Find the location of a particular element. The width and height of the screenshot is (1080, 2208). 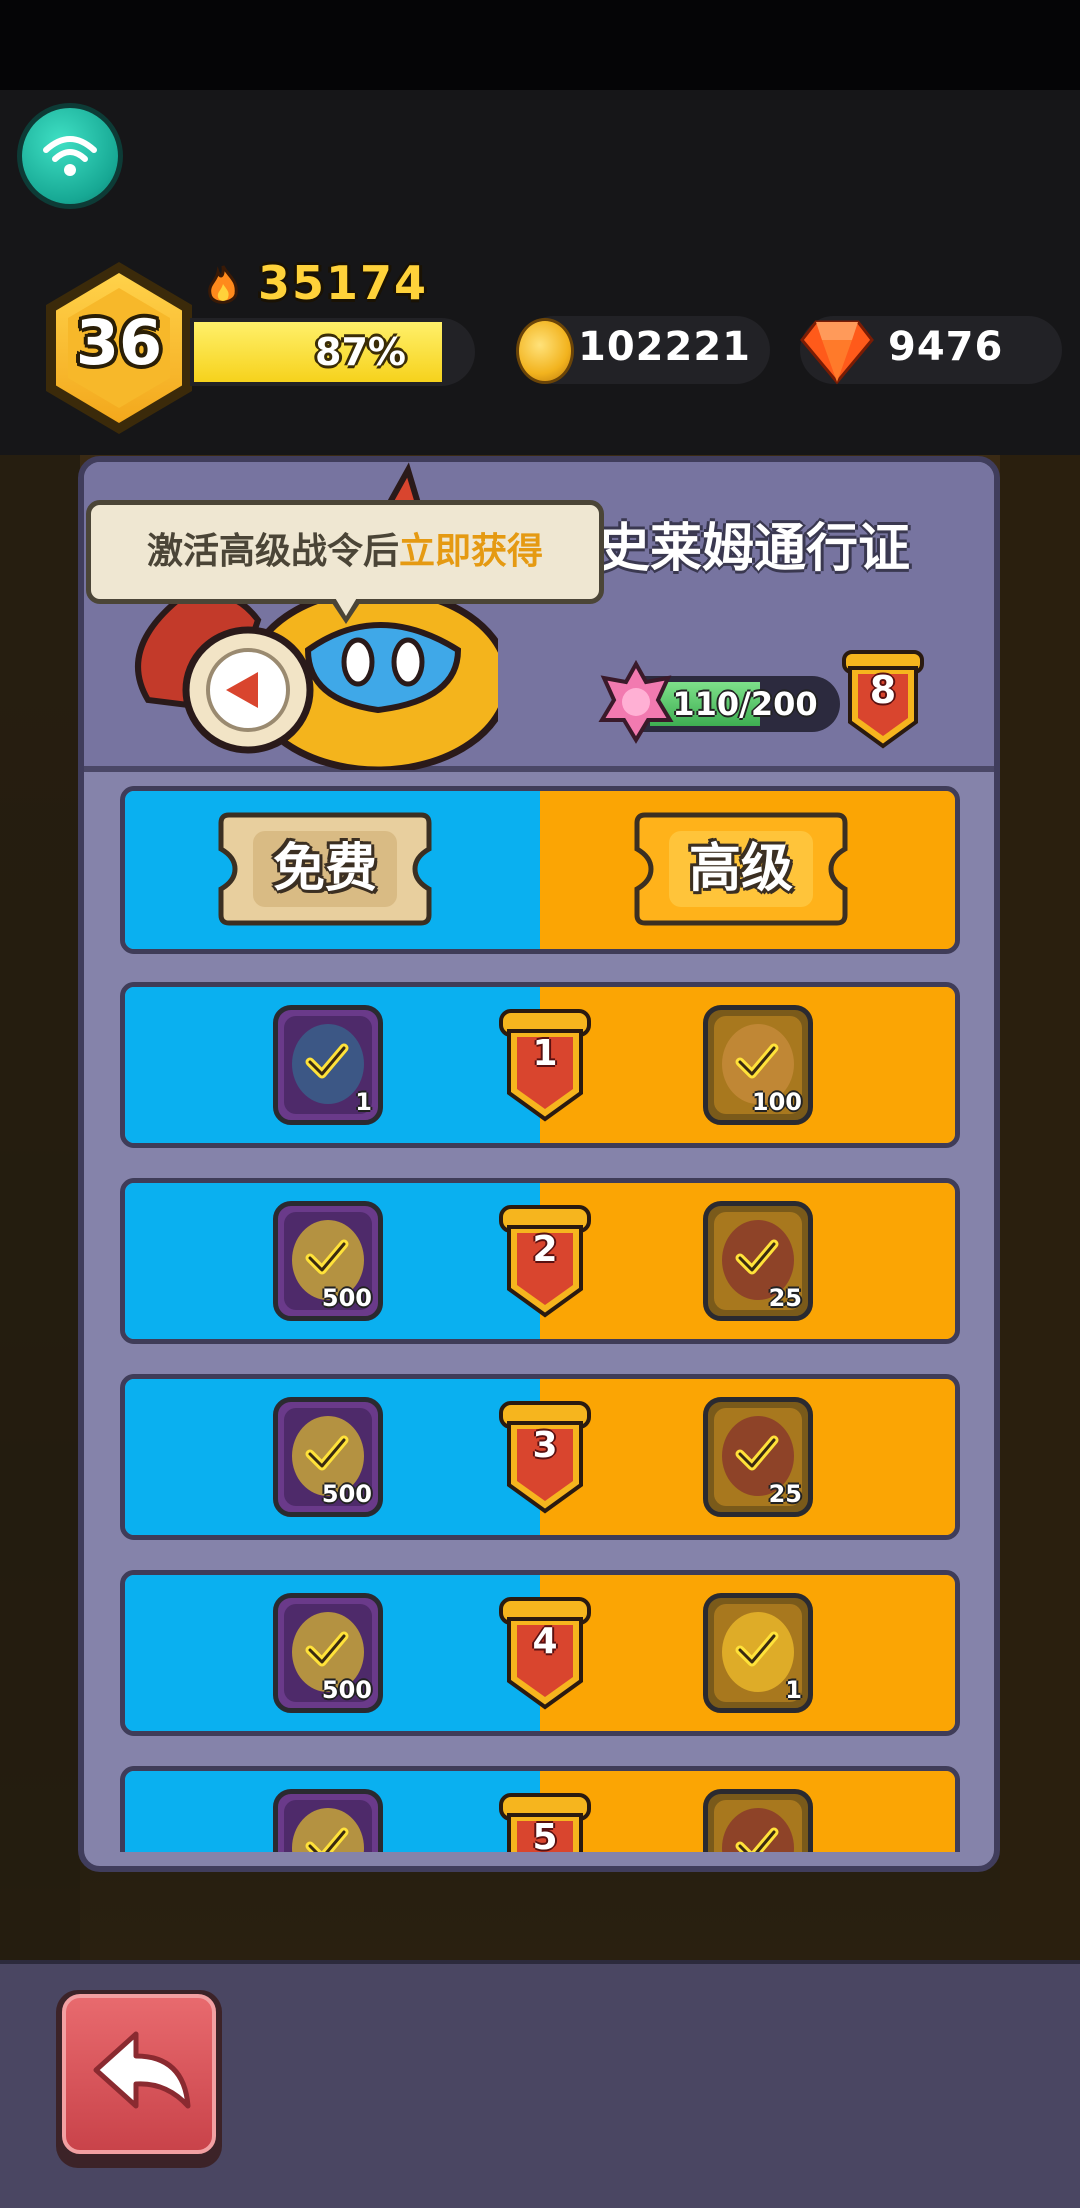

reward-level: 3 is located at coordinates (545, 1445).